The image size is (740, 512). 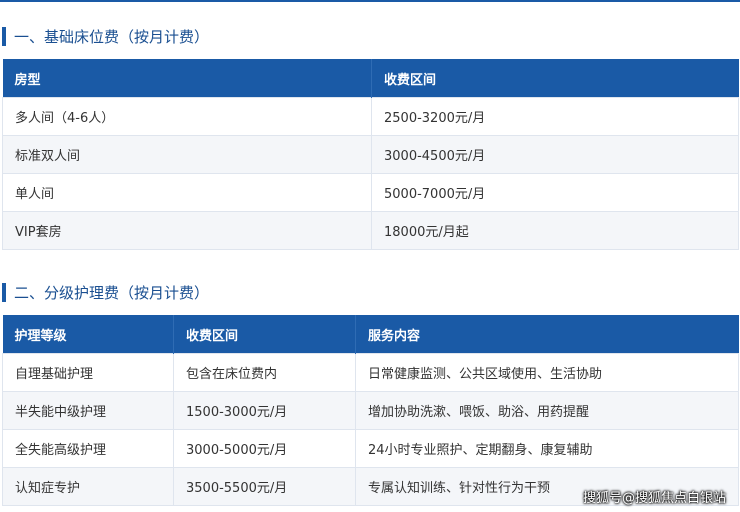 I want to click on table-header-row: 护理等级 收费区间 服务内容, so click(x=370, y=334).